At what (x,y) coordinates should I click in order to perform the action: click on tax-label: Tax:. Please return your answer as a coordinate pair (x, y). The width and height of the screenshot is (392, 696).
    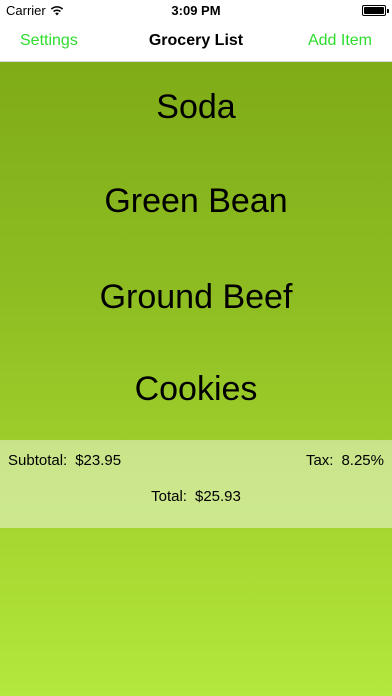
    Looking at the image, I should click on (319, 460).